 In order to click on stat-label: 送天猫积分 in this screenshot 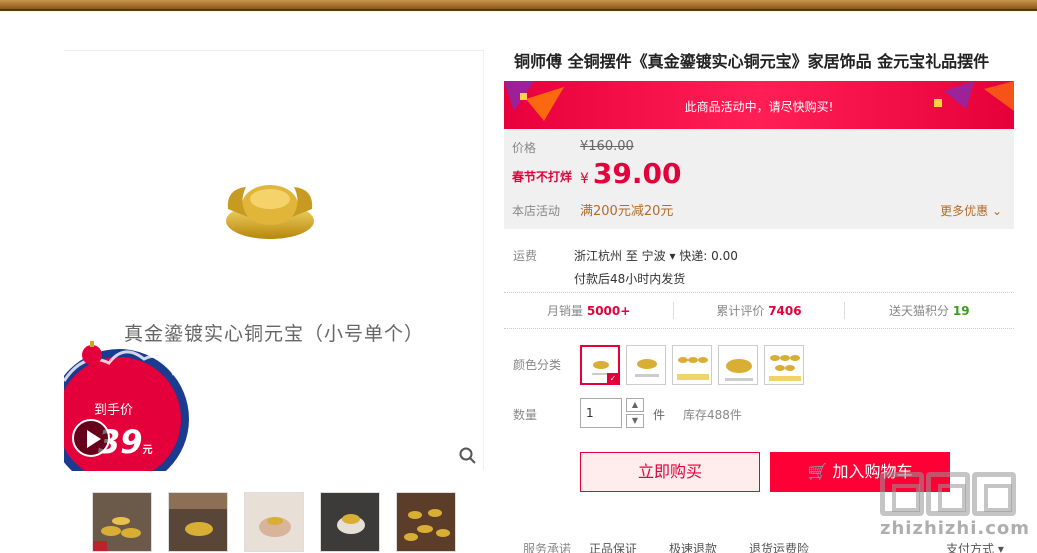, I will do `click(919, 311)`.